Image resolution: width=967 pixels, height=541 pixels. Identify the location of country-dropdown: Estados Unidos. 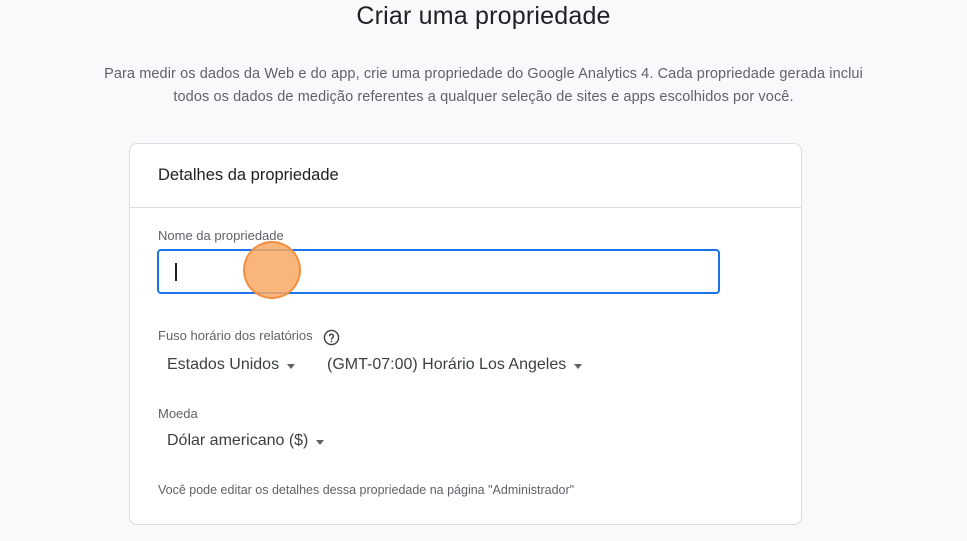
(231, 365).